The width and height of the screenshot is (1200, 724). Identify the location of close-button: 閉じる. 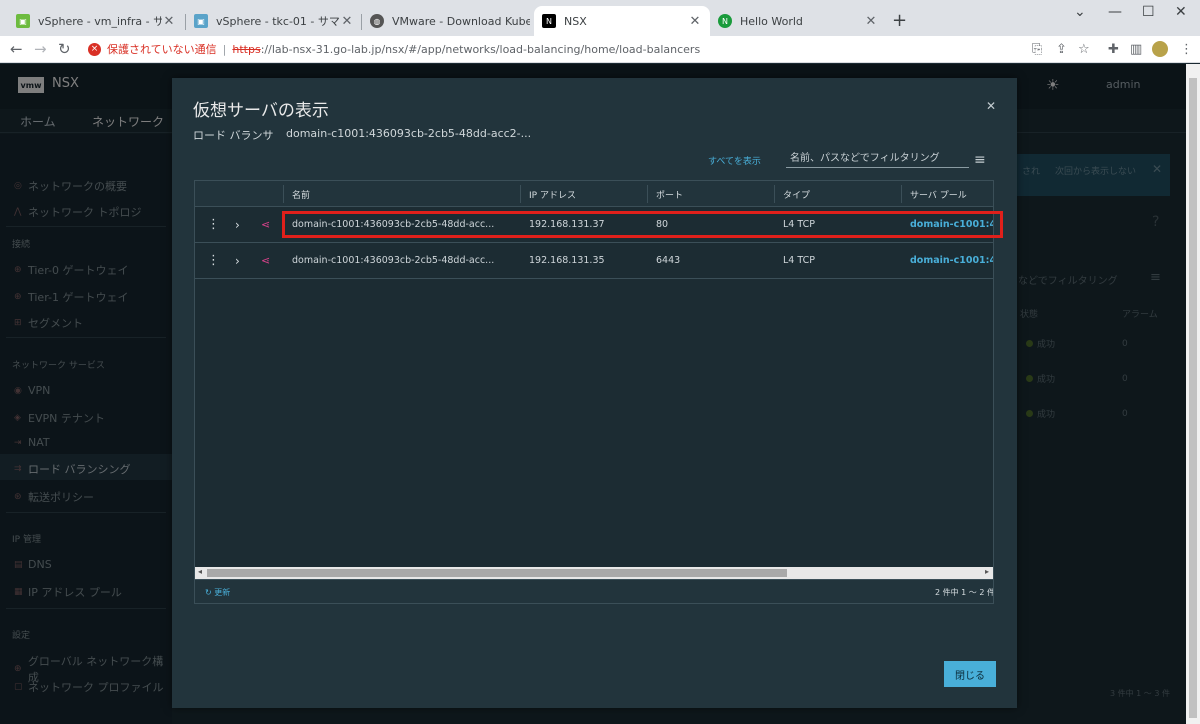
(970, 674).